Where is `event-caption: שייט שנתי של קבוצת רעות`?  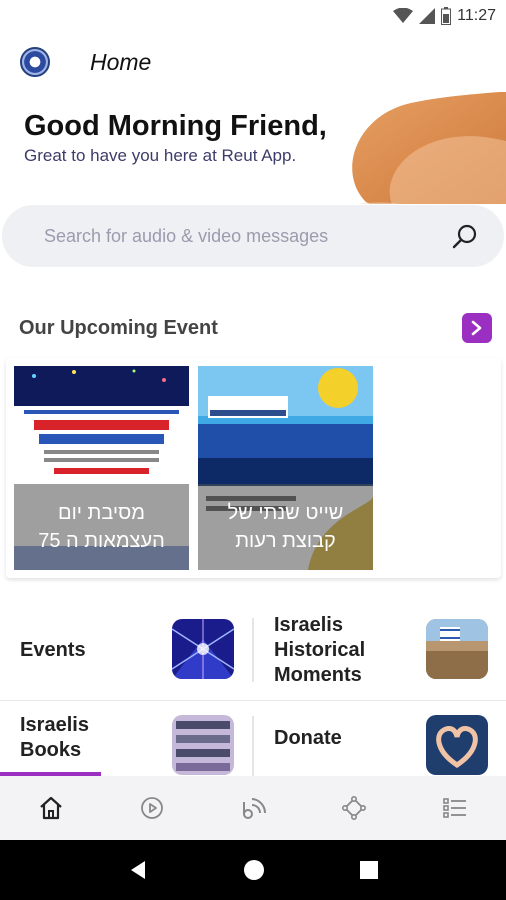 event-caption: שייט שנתי של קבוצת רעות is located at coordinates (285, 527).